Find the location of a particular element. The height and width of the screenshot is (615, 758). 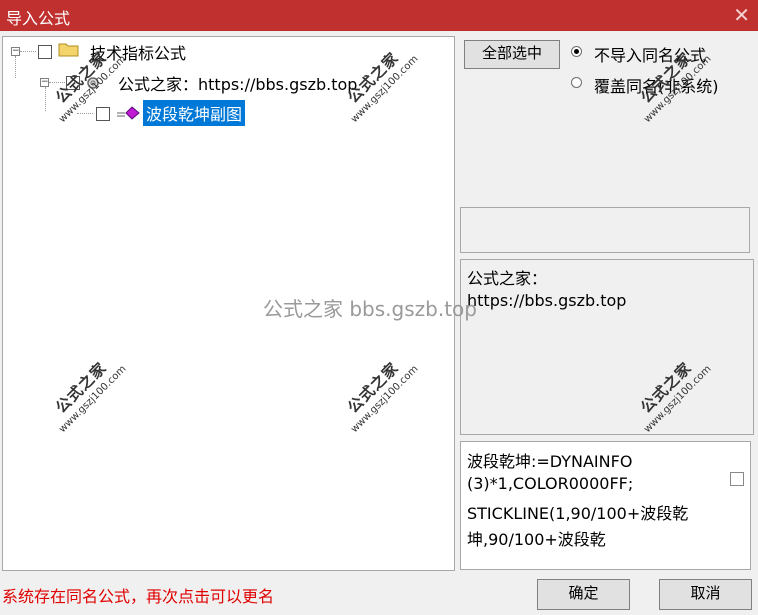

source-line-1: 公式之家： is located at coordinates (507, 278).